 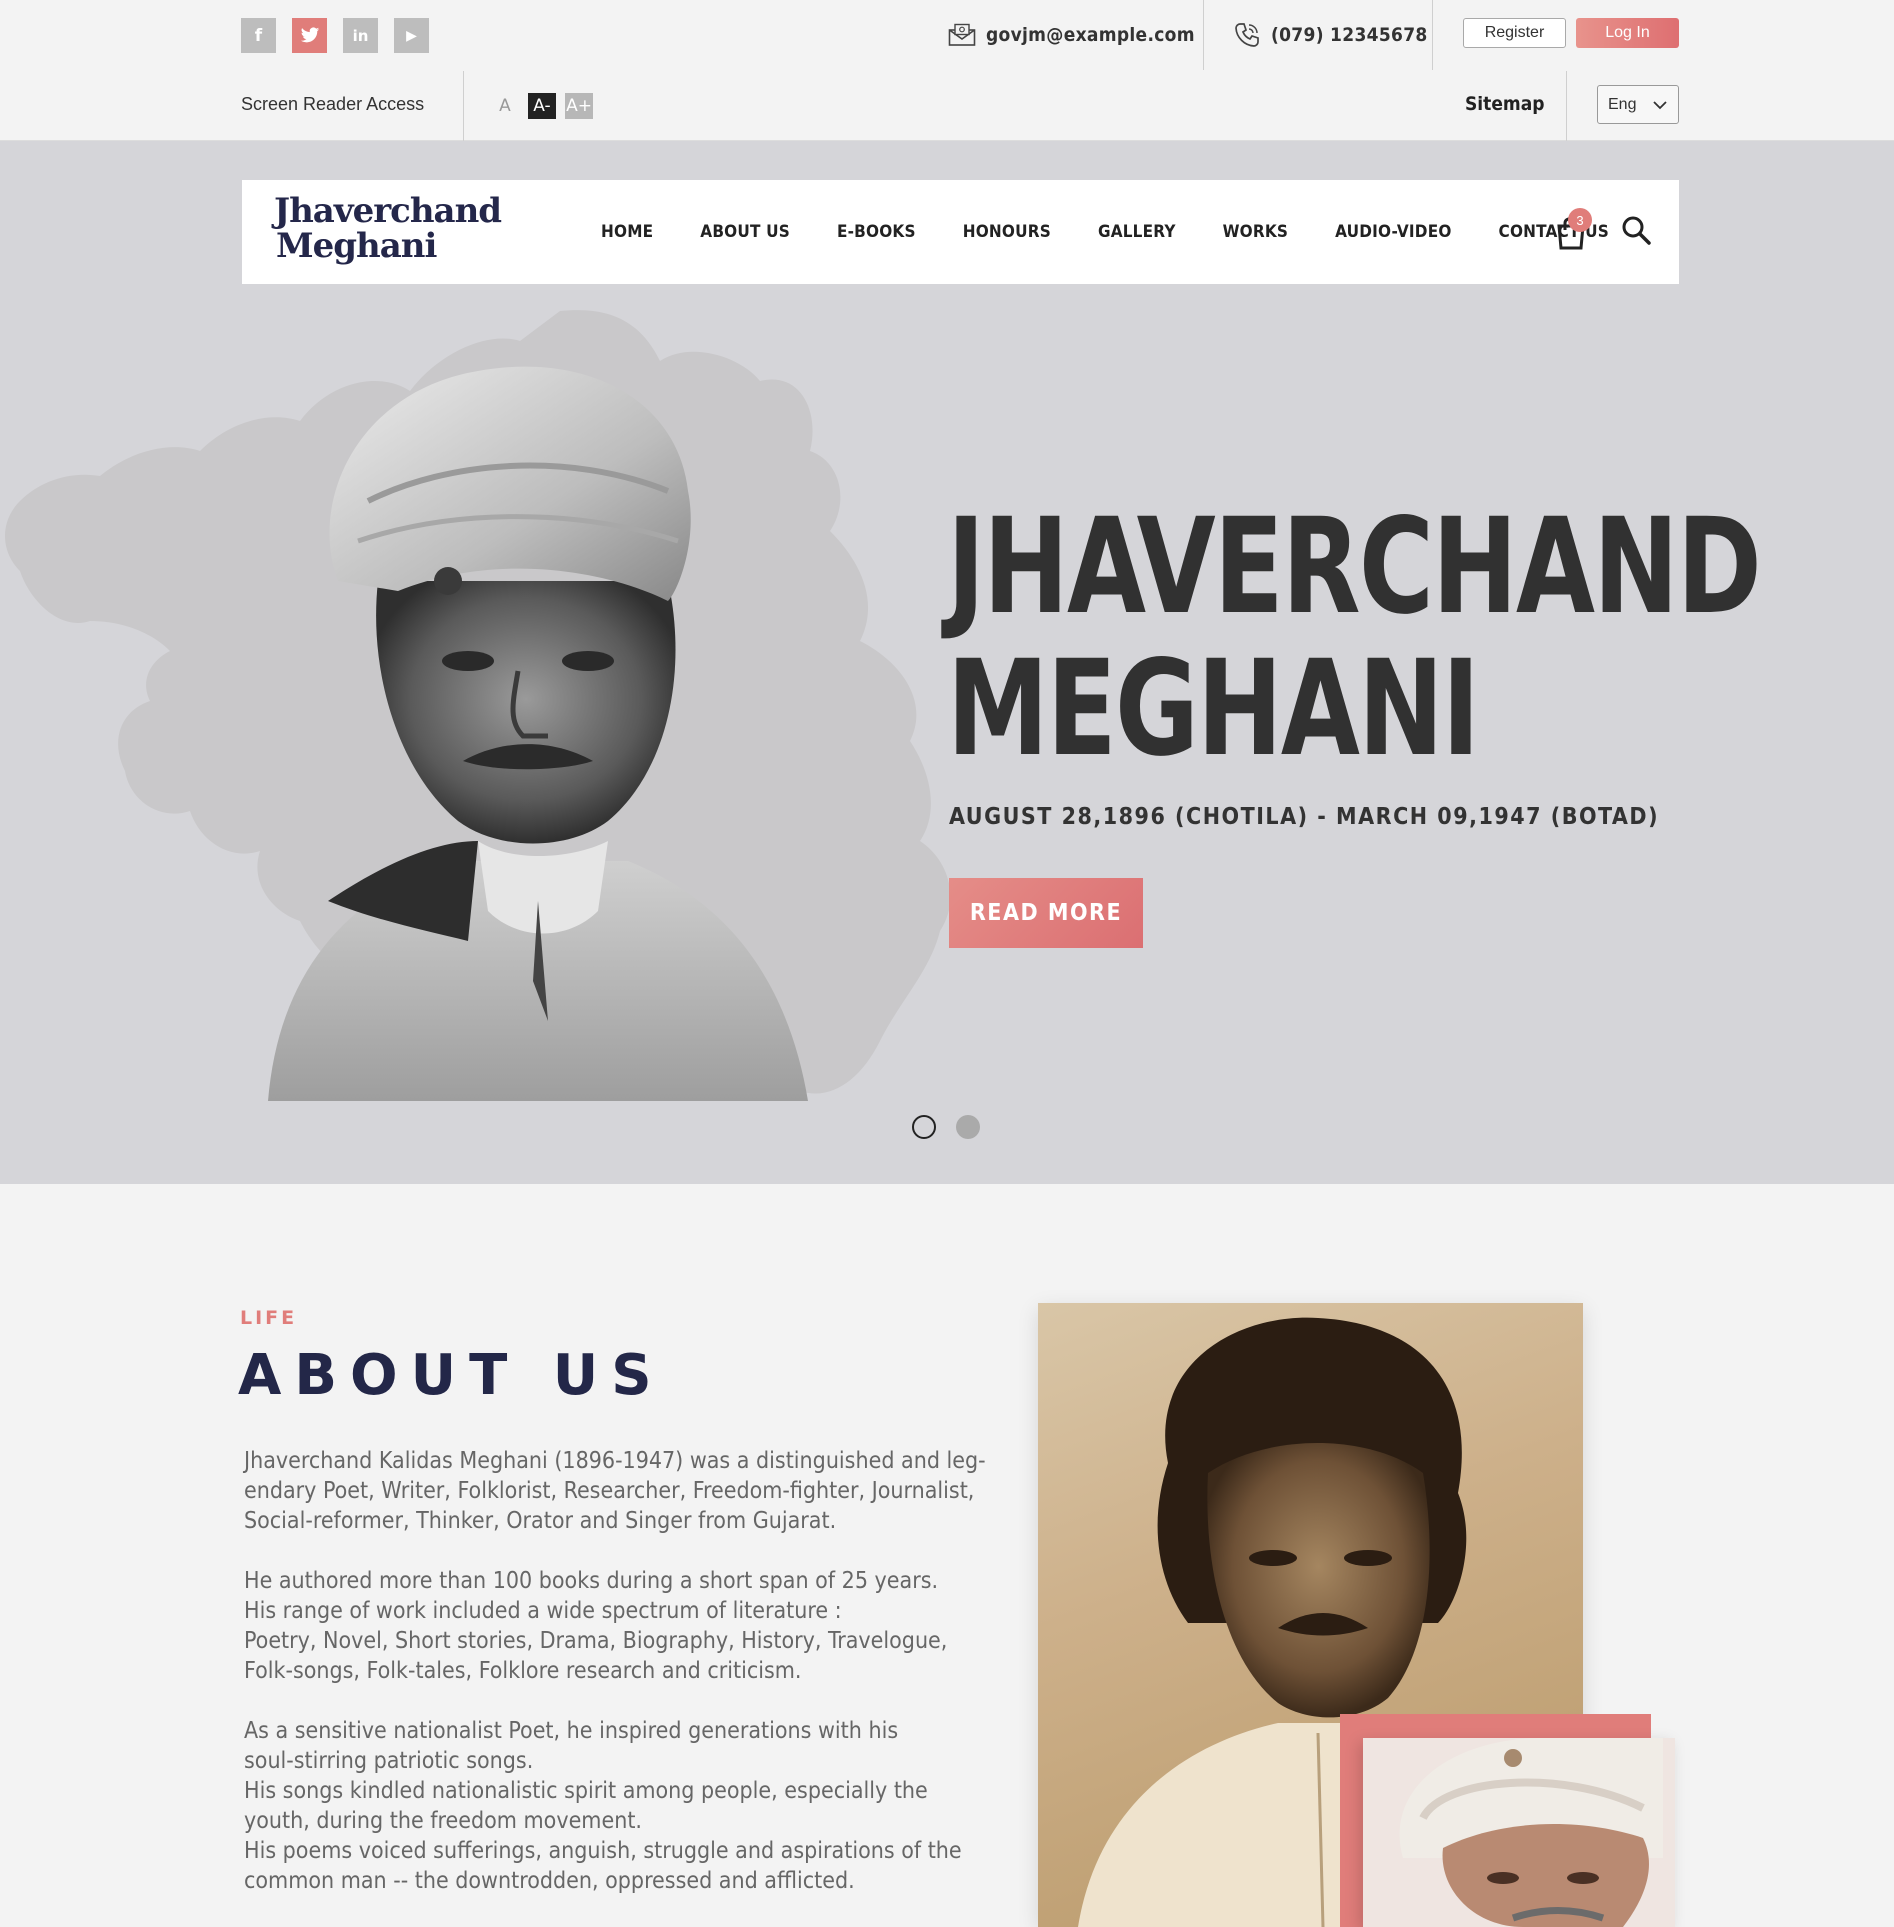 What do you see at coordinates (443, 1821) in the screenshot?
I see `about-line: youth, during the freedom movement.` at bounding box center [443, 1821].